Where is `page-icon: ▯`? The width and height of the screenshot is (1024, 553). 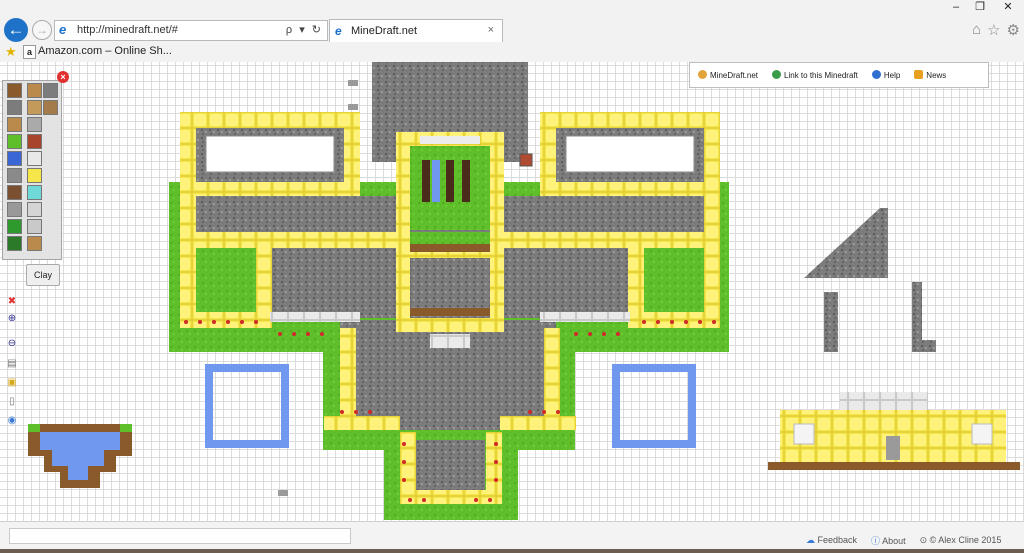 page-icon: ▯ is located at coordinates (12, 402).